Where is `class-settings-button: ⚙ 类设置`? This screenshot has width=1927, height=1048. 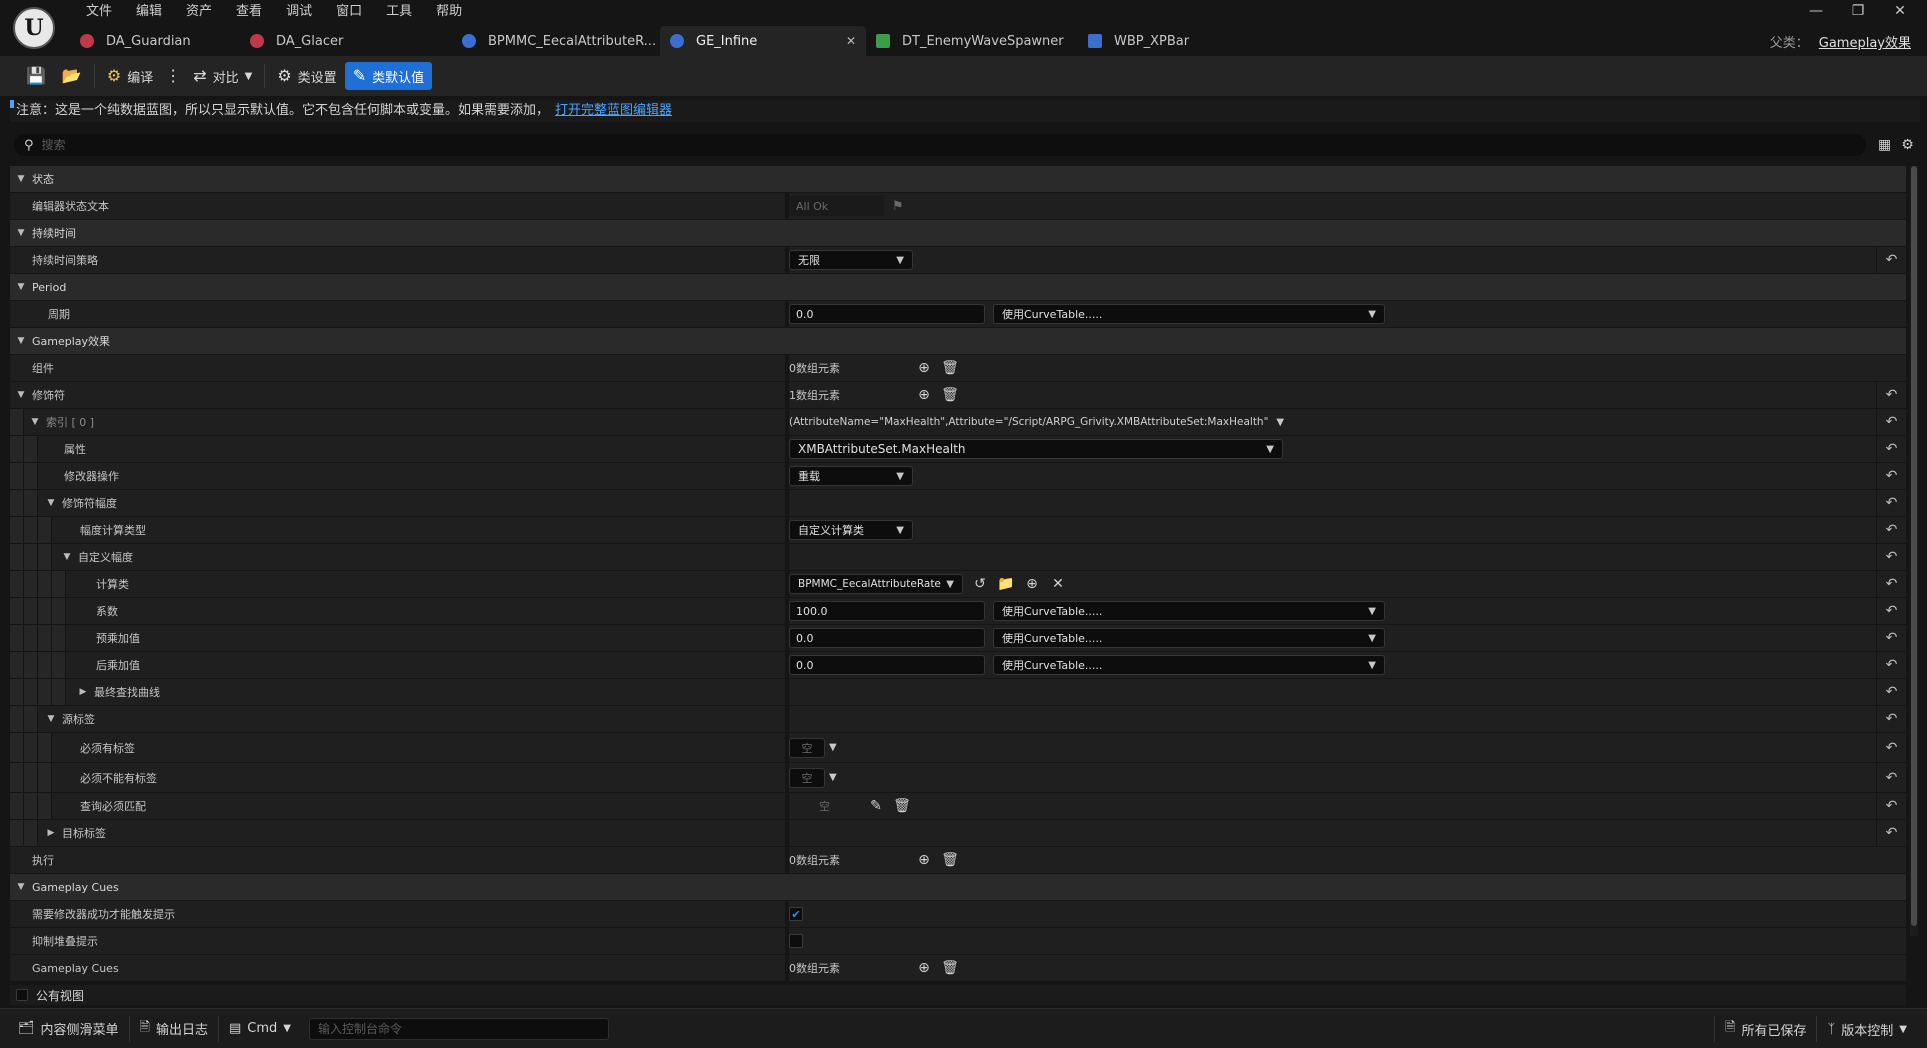 class-settings-button: ⚙ 类设置 is located at coordinates (306, 76).